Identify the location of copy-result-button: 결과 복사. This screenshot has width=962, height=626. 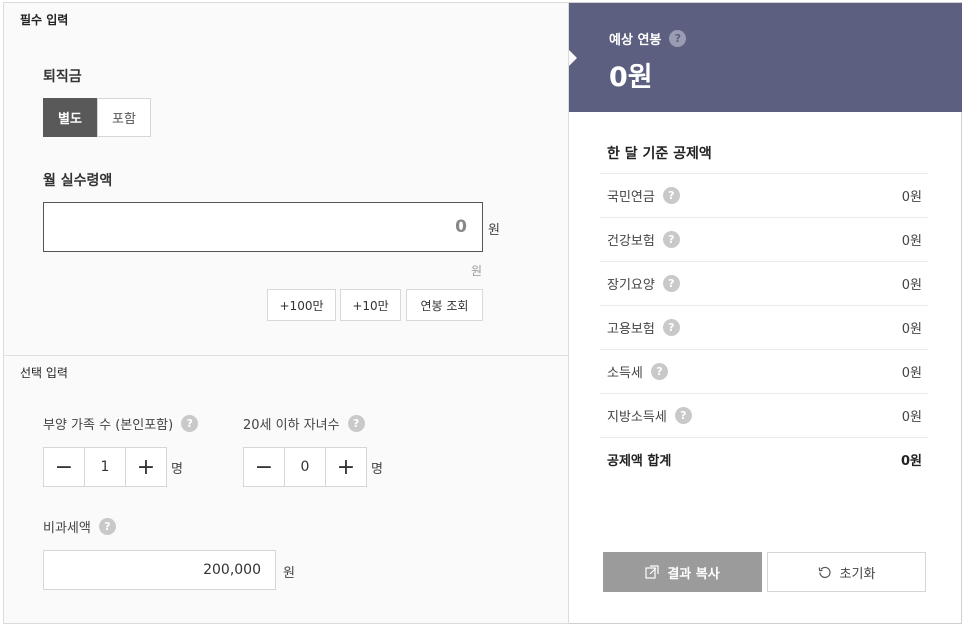
(682, 572).